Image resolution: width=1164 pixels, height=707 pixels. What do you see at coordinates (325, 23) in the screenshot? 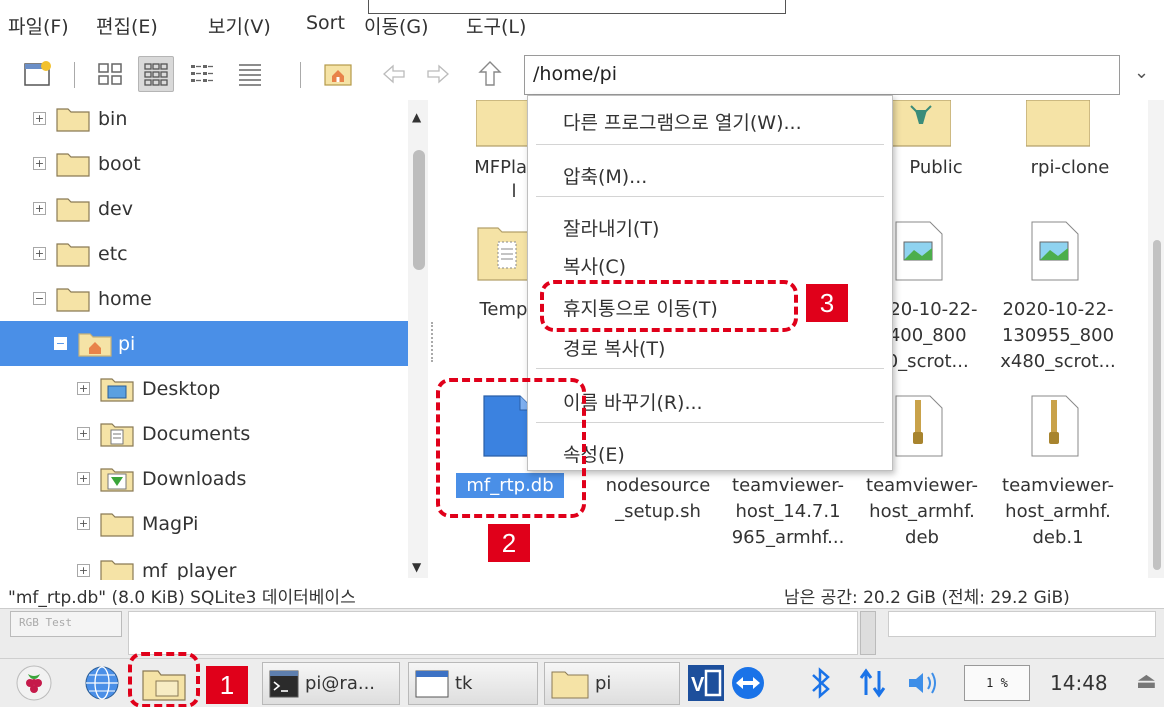
I see `menu-sort: Sort` at bounding box center [325, 23].